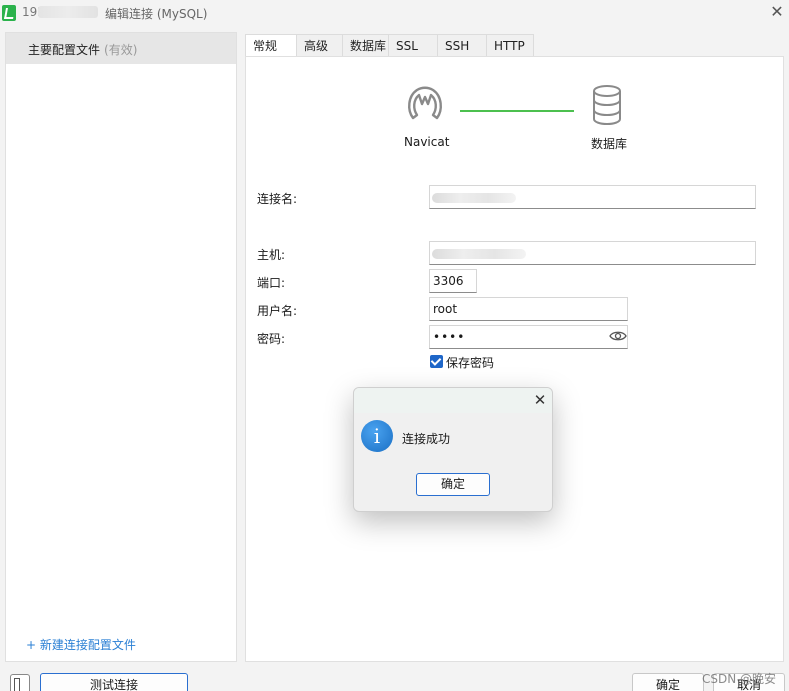  What do you see at coordinates (668, 682) in the screenshot?
I see `ok-button: 确定` at bounding box center [668, 682].